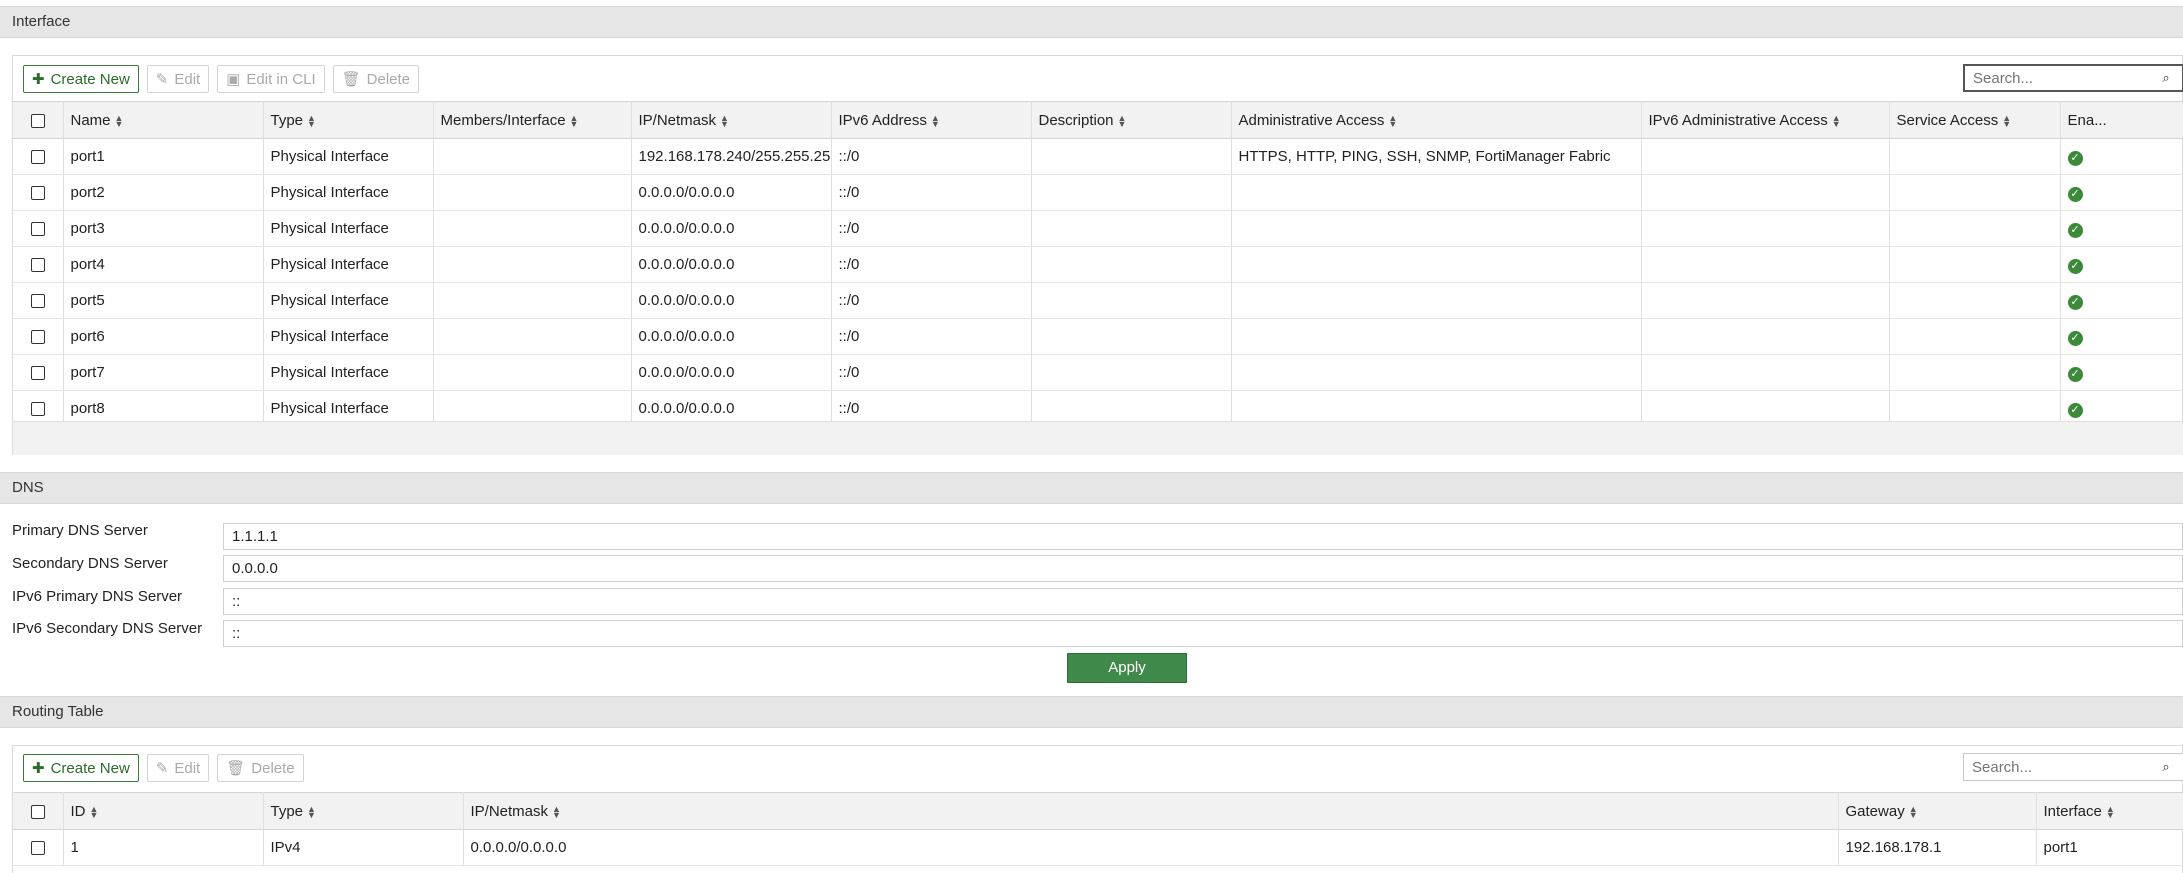 This screenshot has width=2183, height=873. I want to click on col-members: Members/Interface ▲ ▼, so click(532, 120).